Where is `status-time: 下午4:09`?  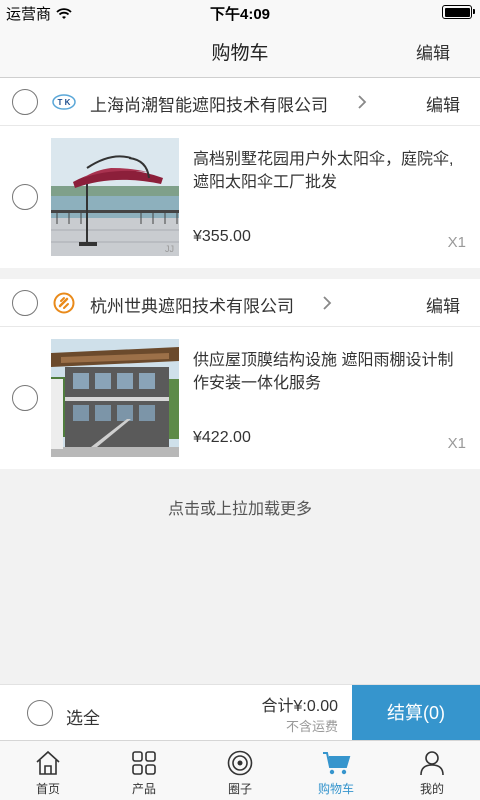
status-time: 下午4:09 is located at coordinates (240, 14).